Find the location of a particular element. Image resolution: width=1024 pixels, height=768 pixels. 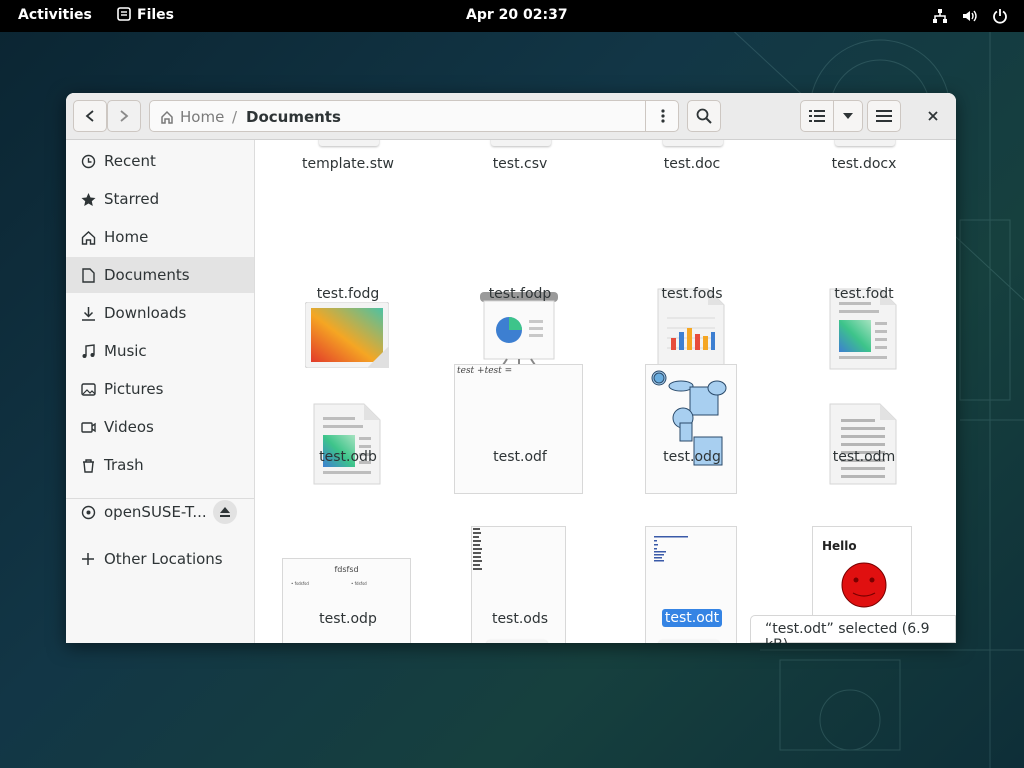

sidebar-item-documents: Documents is located at coordinates (160, 275).